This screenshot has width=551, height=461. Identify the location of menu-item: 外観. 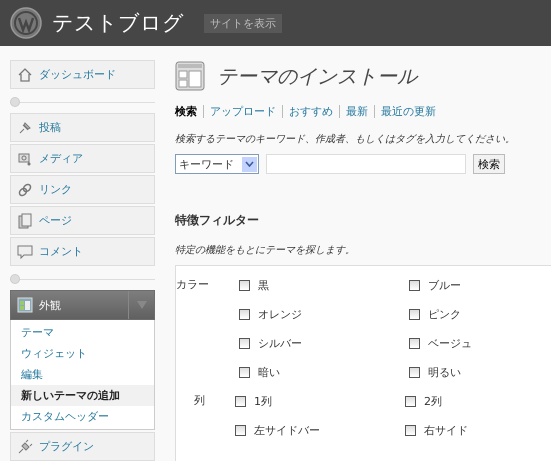
(82, 305).